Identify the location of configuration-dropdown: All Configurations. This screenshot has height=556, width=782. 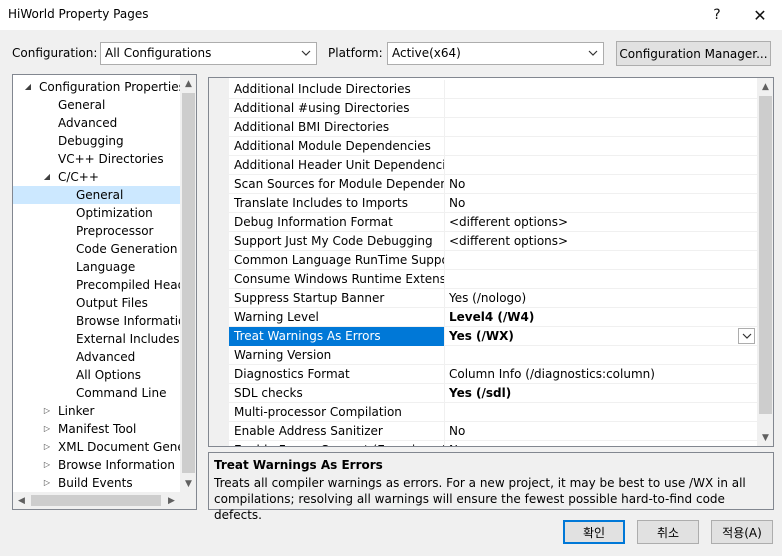
(208, 53).